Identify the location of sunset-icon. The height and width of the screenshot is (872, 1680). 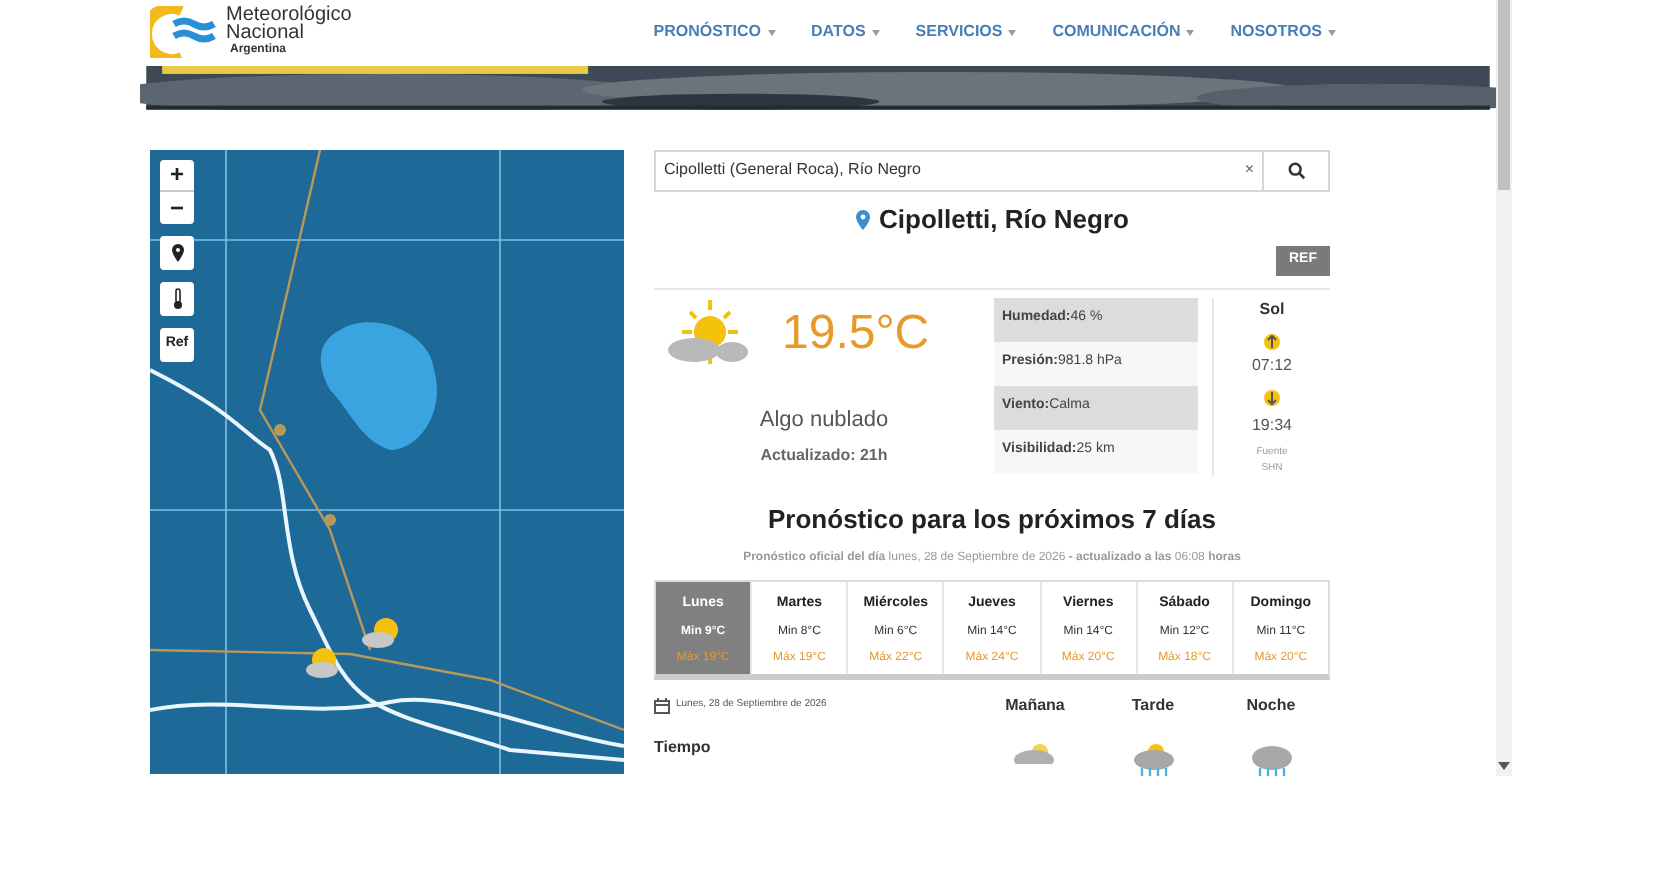
(1272, 399).